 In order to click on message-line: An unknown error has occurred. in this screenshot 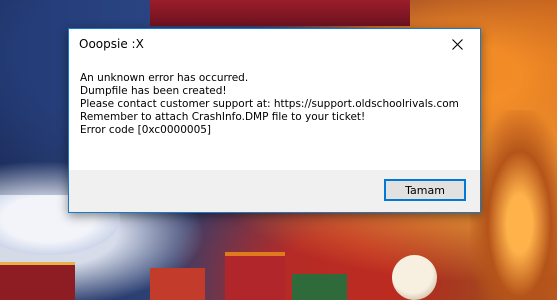, I will do `click(164, 78)`.